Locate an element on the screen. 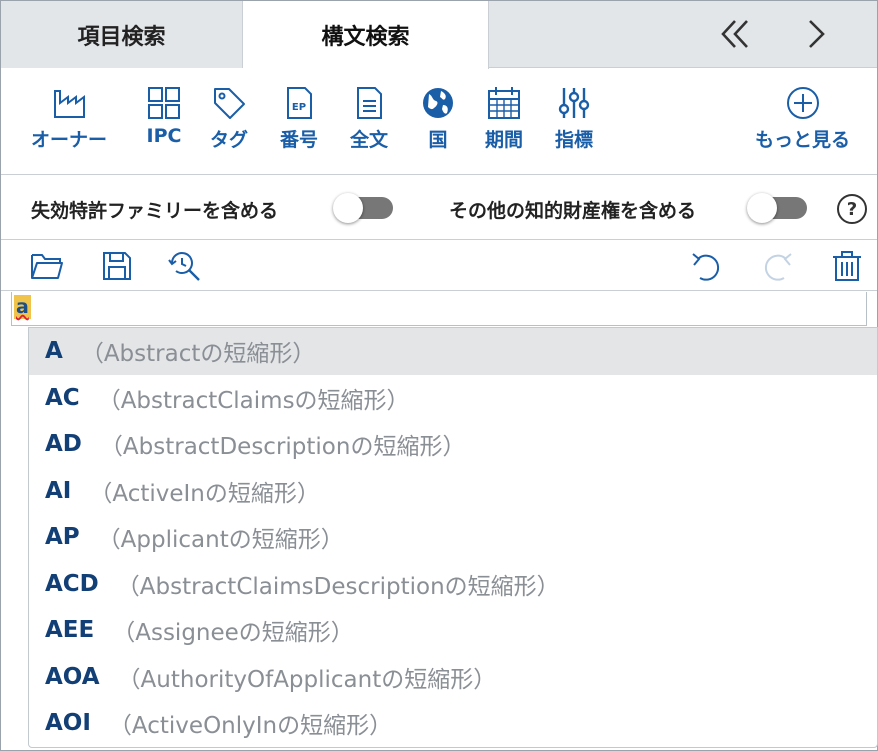 The width and height of the screenshot is (878, 751). save-button is located at coordinates (117, 266).